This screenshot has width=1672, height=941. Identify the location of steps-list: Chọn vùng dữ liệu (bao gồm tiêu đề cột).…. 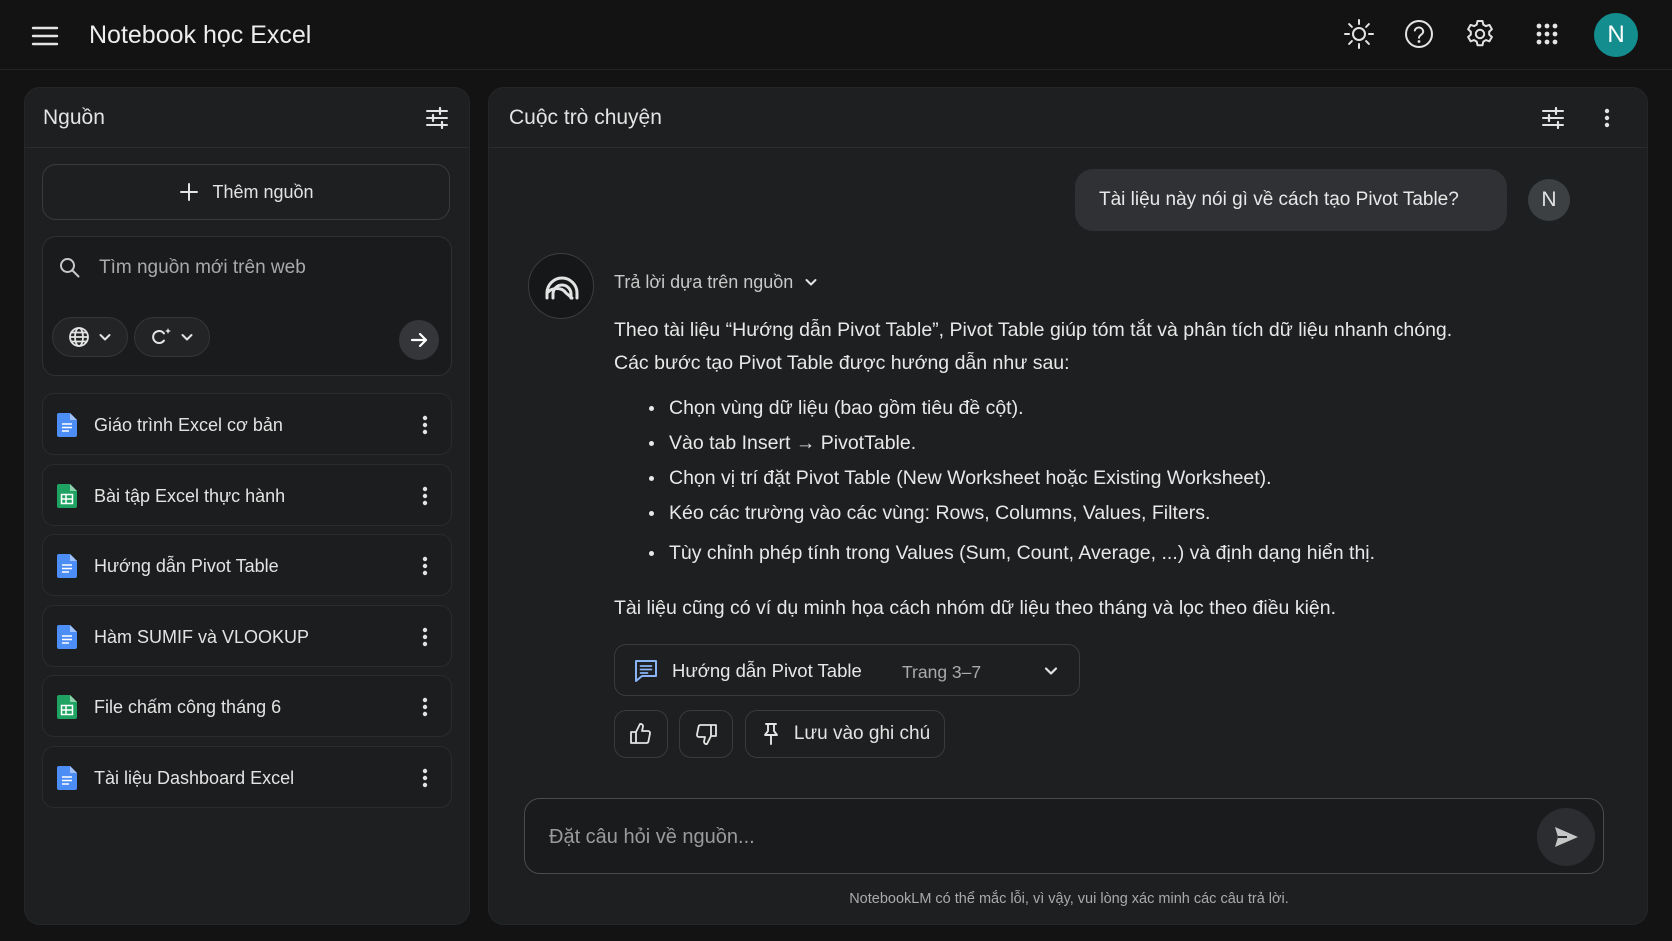
(1097, 480).